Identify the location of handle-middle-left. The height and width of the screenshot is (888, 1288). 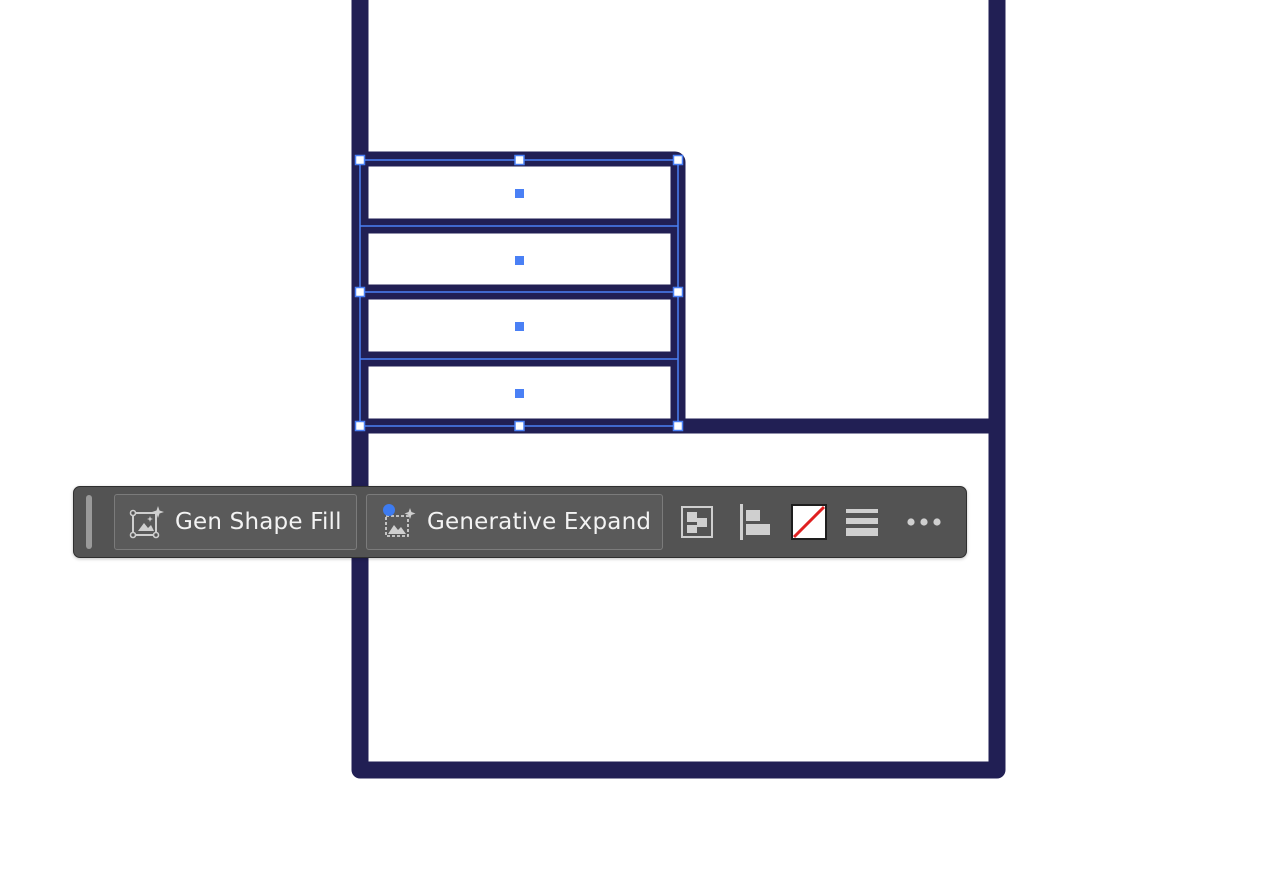
(360, 292).